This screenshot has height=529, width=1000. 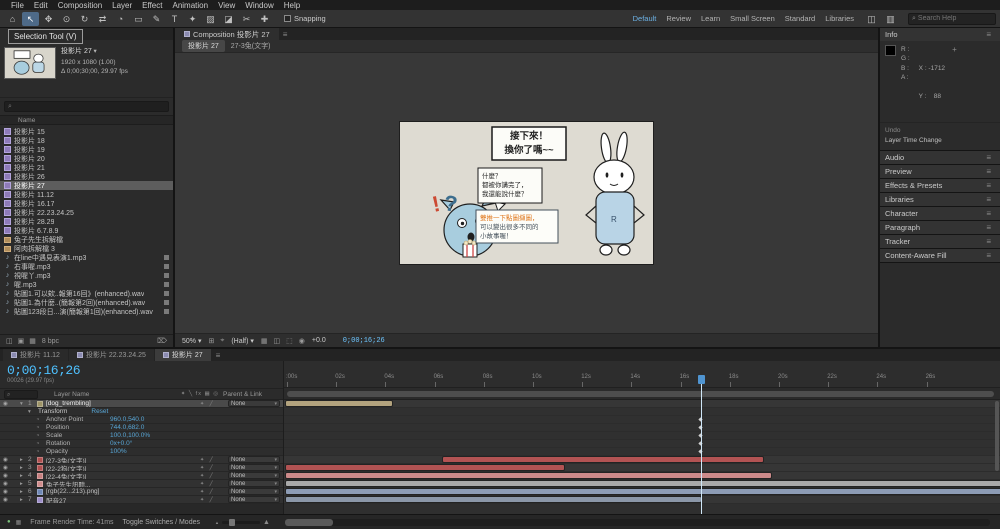 I want to click on reset-link: Reset, so click(x=99, y=411).